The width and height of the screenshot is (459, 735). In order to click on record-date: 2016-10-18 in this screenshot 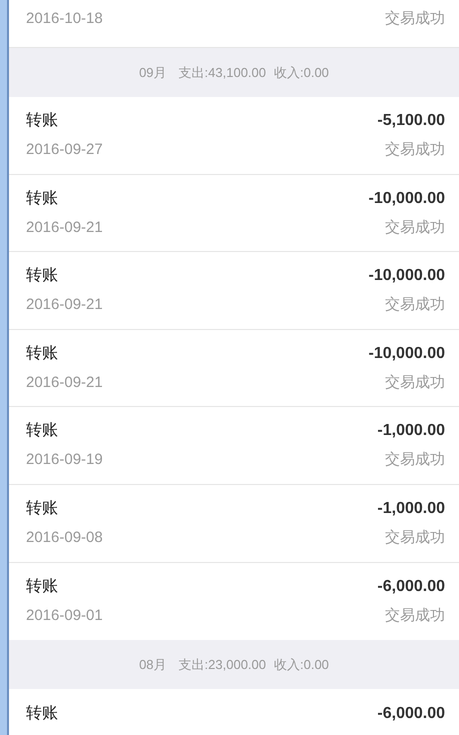, I will do `click(64, 19)`.